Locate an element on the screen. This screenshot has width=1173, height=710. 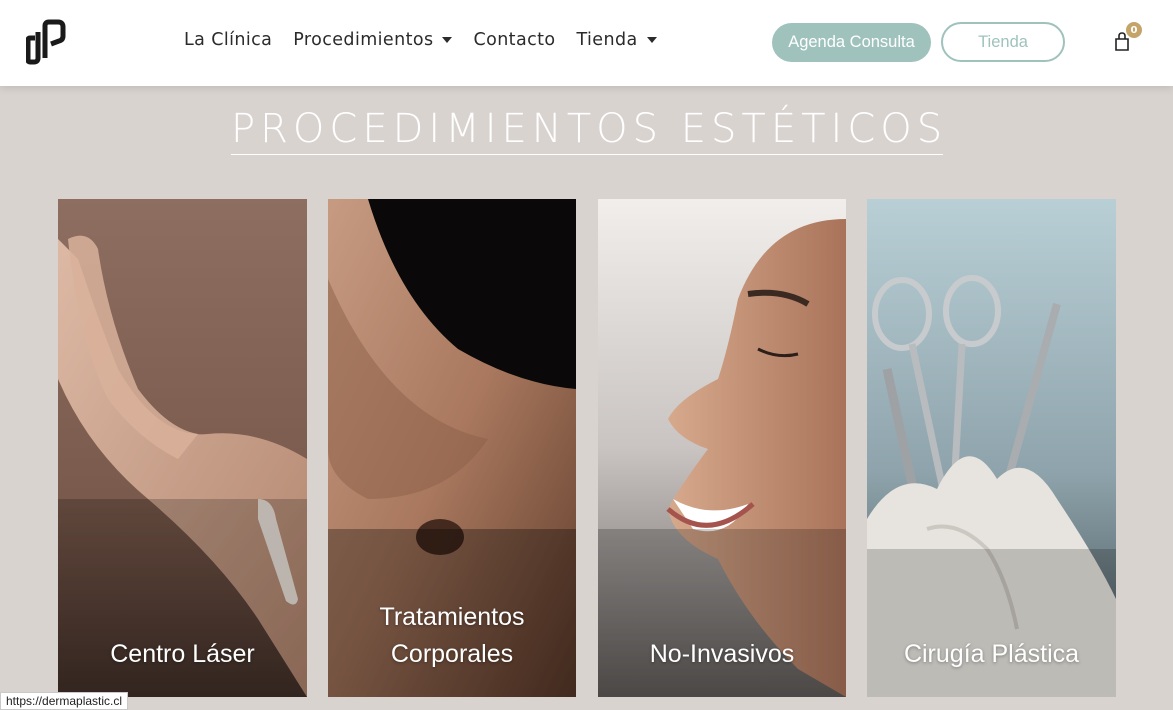
card-label-line2: Corporales is located at coordinates (452, 654).